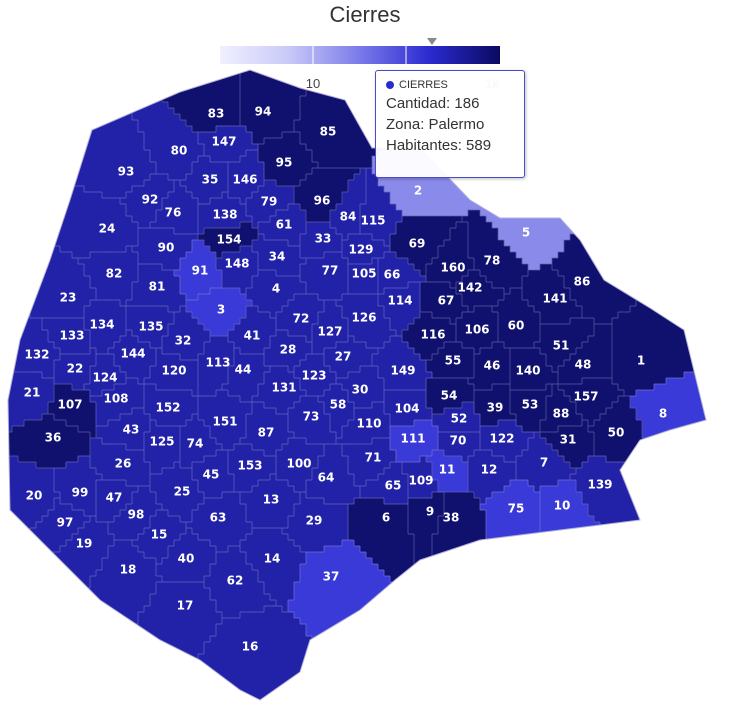  What do you see at coordinates (284, 163) in the screenshot?
I see `zone-label-95: 95` at bounding box center [284, 163].